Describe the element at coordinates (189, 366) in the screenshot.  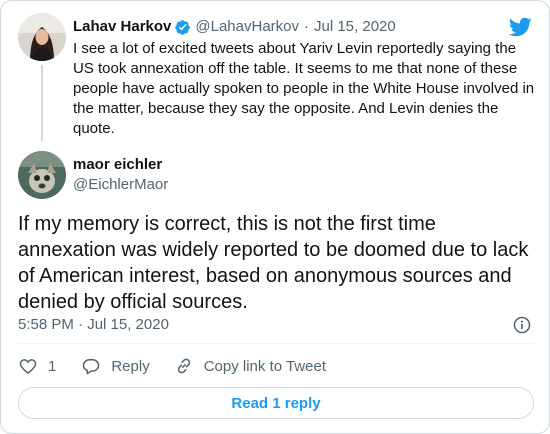
I see `link-icon` at that location.